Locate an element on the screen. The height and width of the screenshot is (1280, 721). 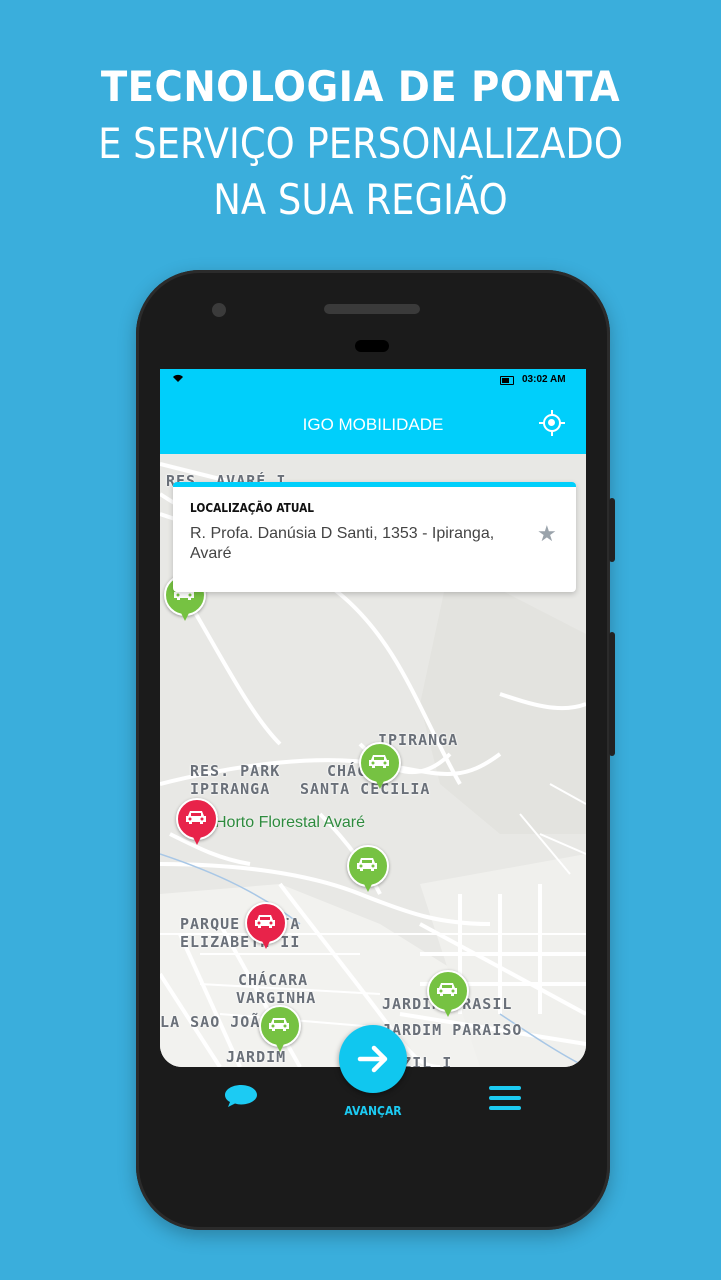
map-label: VILA SAO JOÃO is located at coordinates (215, 1022).